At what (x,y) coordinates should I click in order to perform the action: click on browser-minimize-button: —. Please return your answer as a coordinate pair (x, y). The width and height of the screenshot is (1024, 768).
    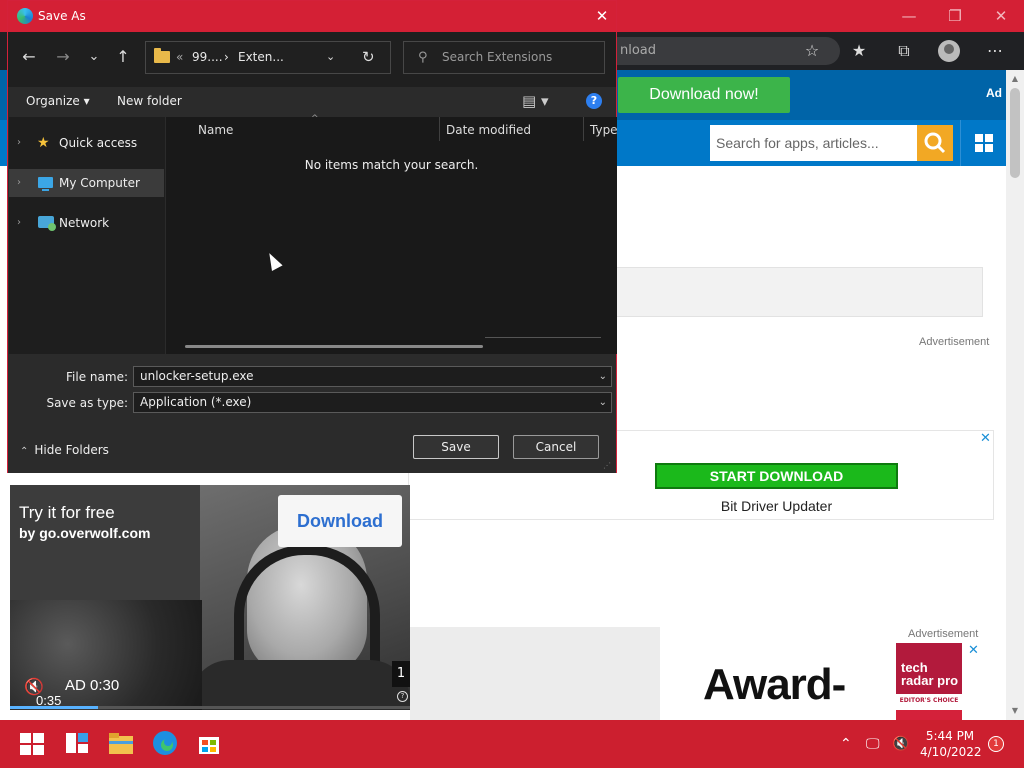
    Looking at the image, I should click on (909, 16).